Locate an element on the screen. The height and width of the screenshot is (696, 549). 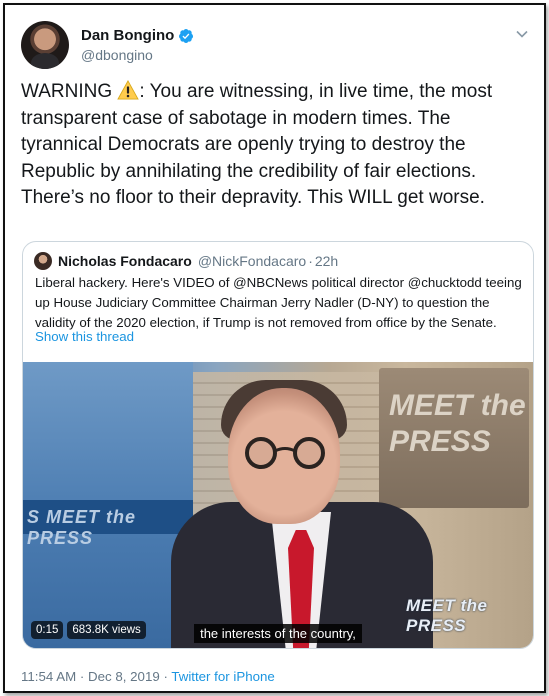
quoted-avatar is located at coordinates (43, 261).